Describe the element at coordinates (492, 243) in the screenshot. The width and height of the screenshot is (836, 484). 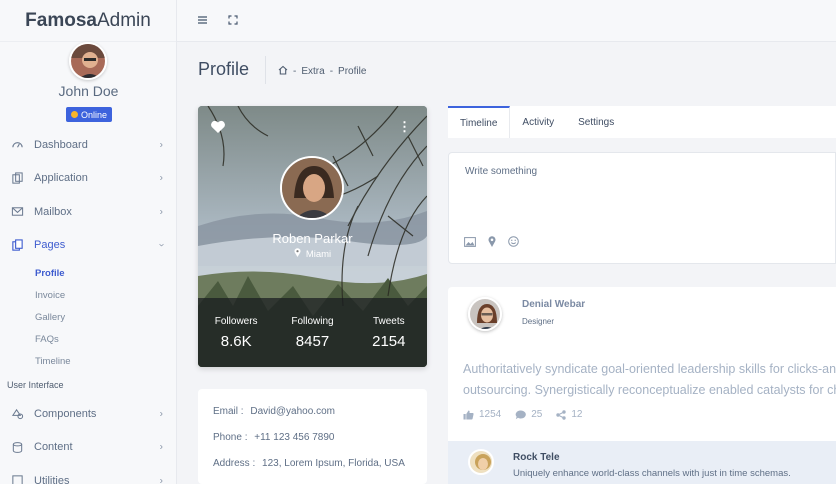
I see `location-icon` at that location.